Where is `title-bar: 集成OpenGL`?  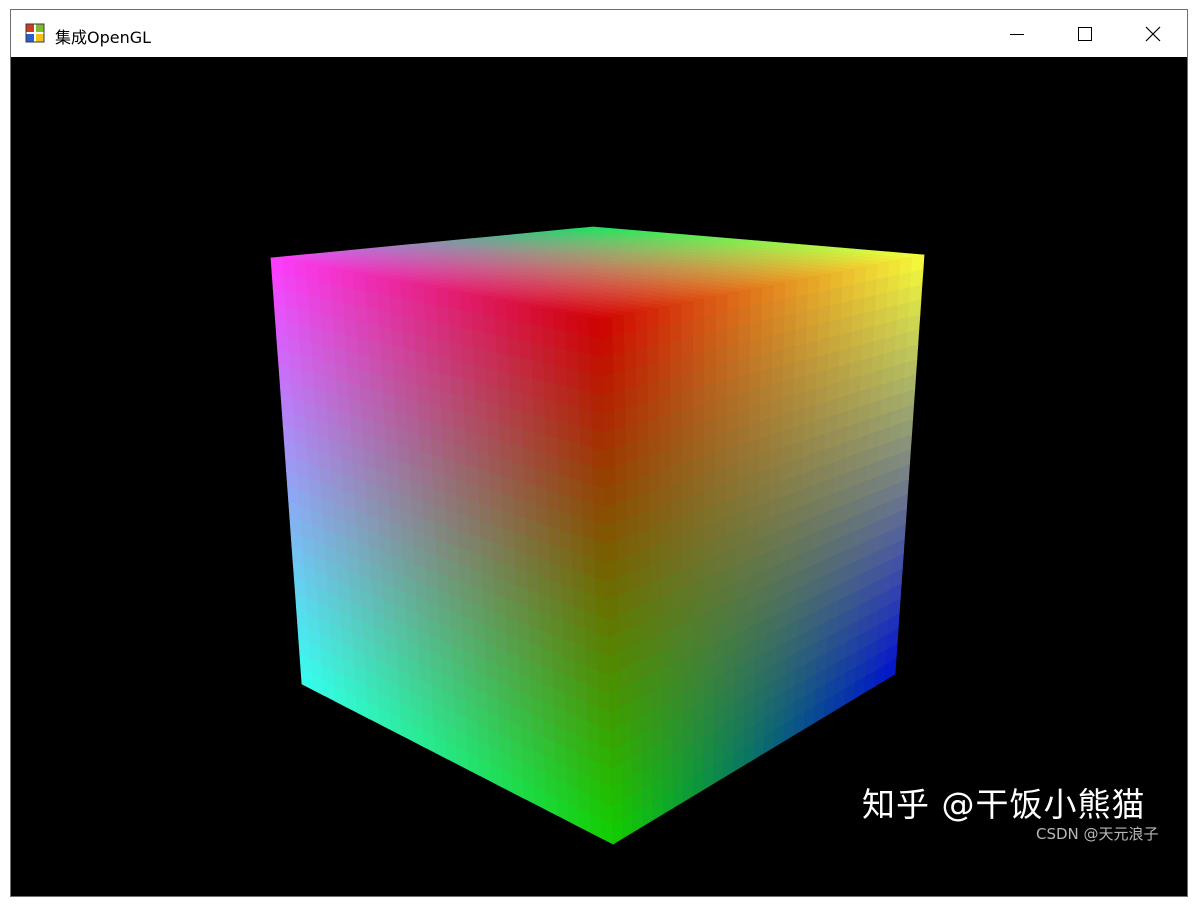
title-bar: 集成OpenGL is located at coordinates (599, 33).